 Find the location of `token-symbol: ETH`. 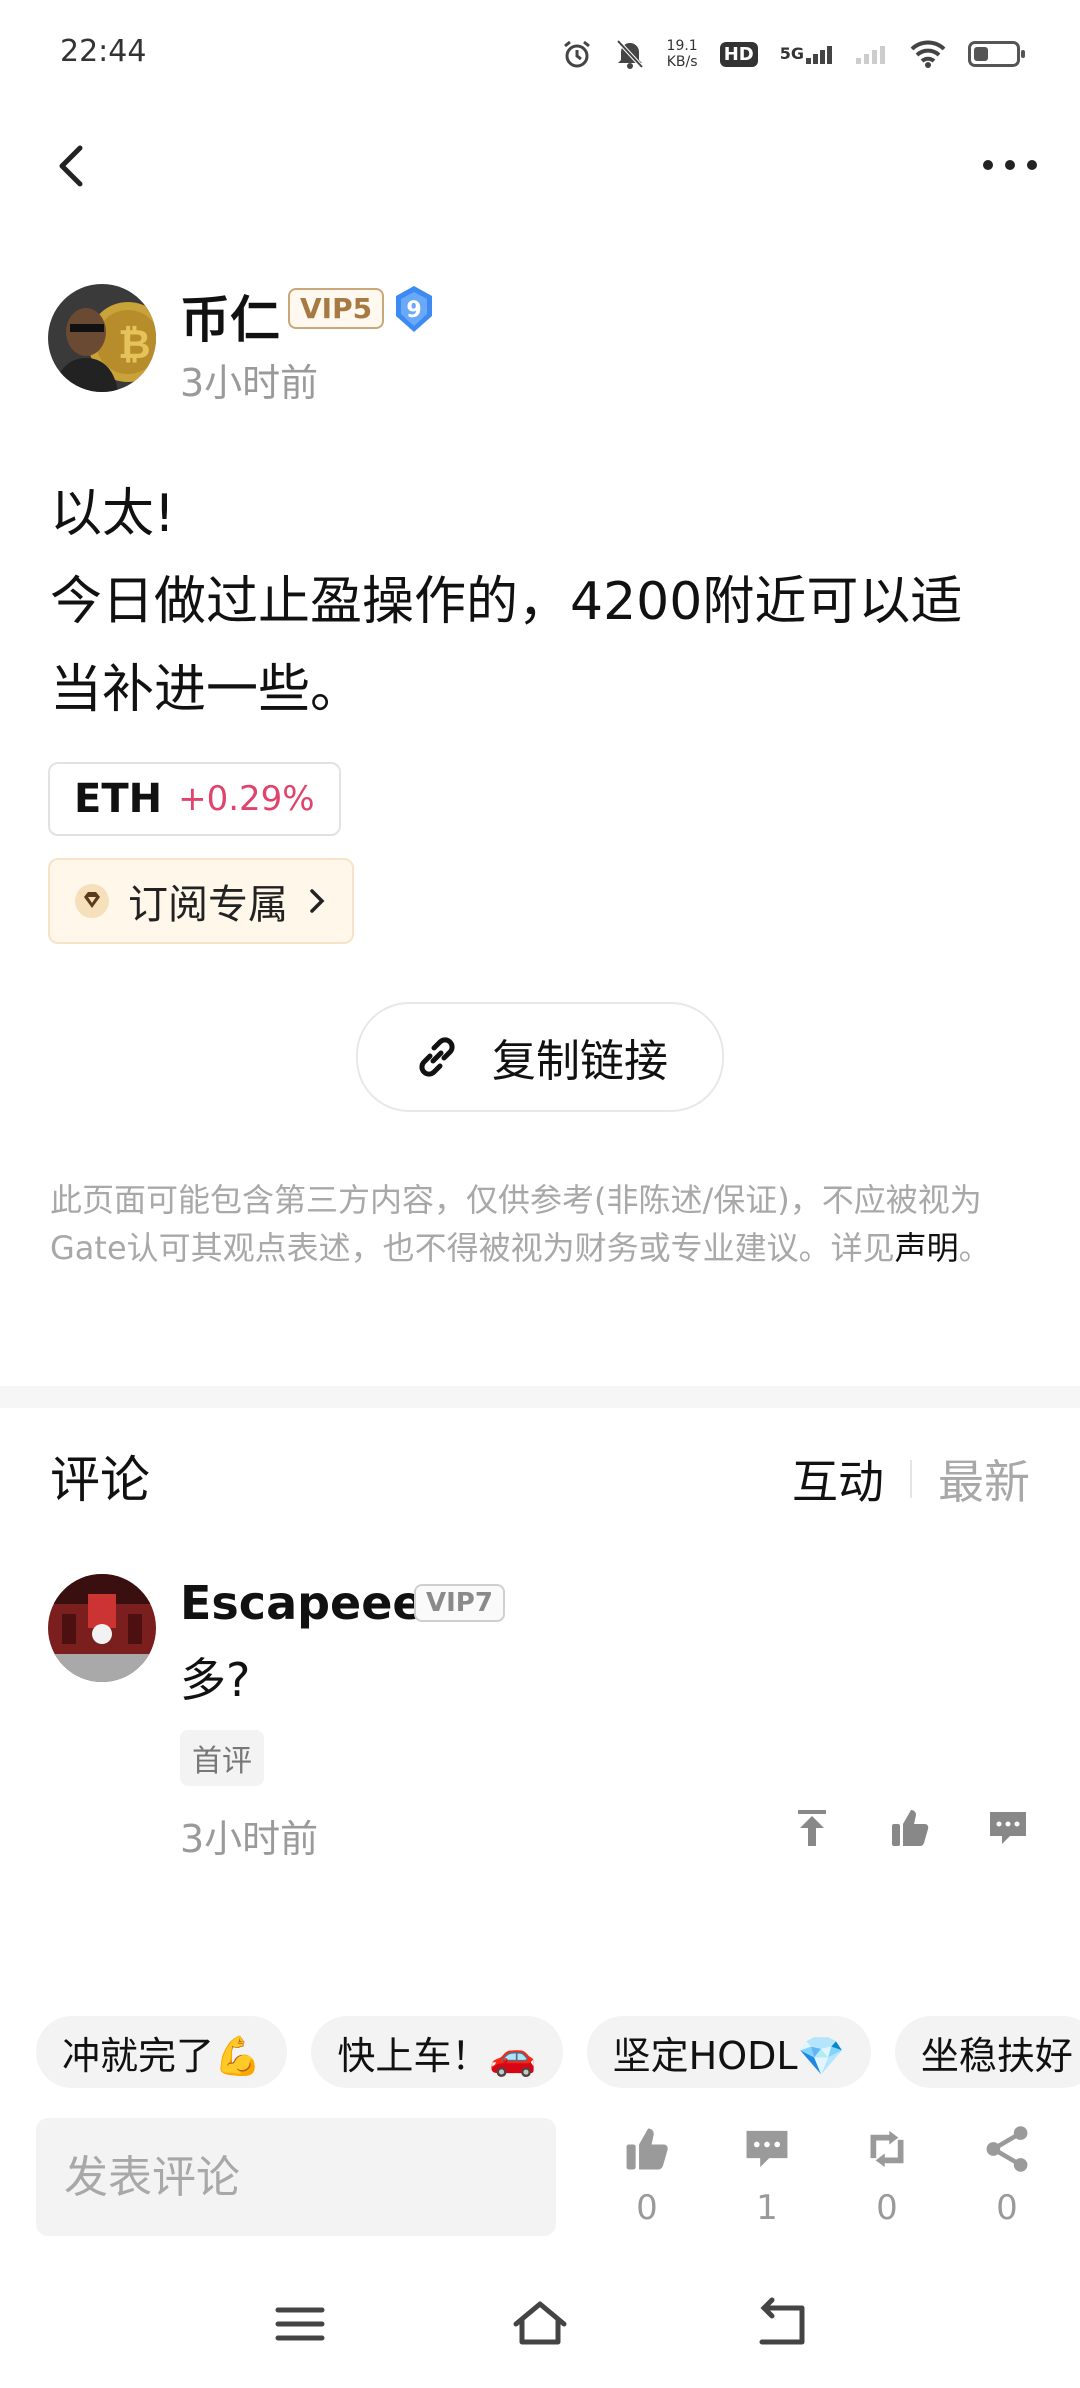

token-symbol: ETH is located at coordinates (118, 799).